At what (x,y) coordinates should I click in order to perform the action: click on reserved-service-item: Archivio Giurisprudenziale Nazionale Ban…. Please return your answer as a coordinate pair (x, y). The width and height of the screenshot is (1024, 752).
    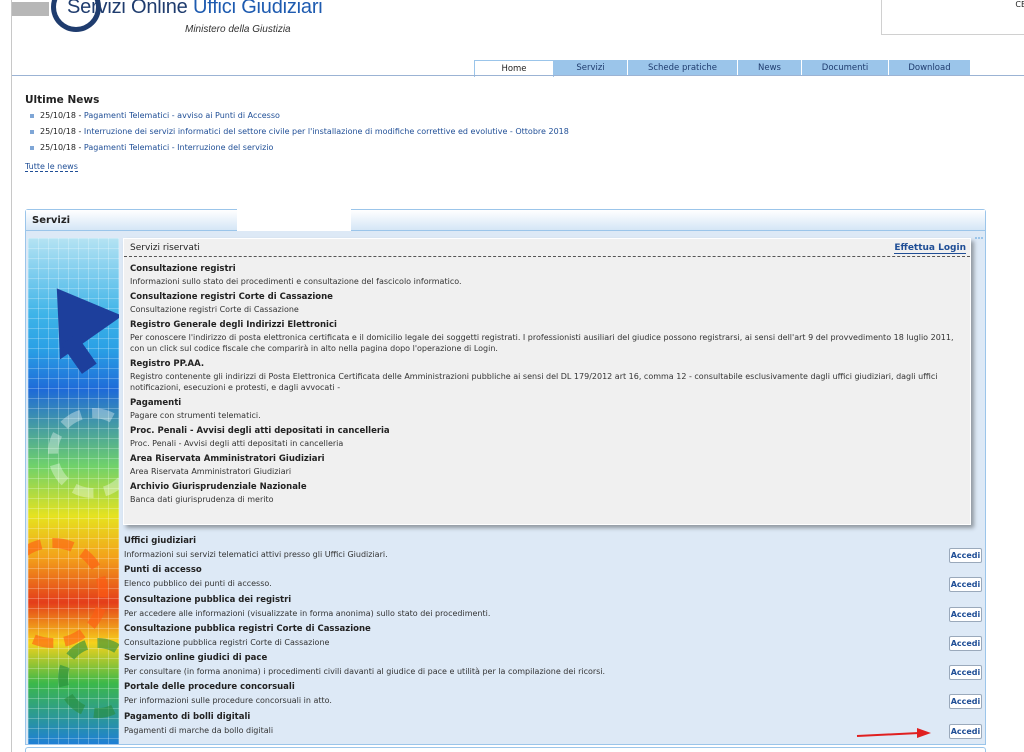
    Looking at the image, I should click on (547, 492).